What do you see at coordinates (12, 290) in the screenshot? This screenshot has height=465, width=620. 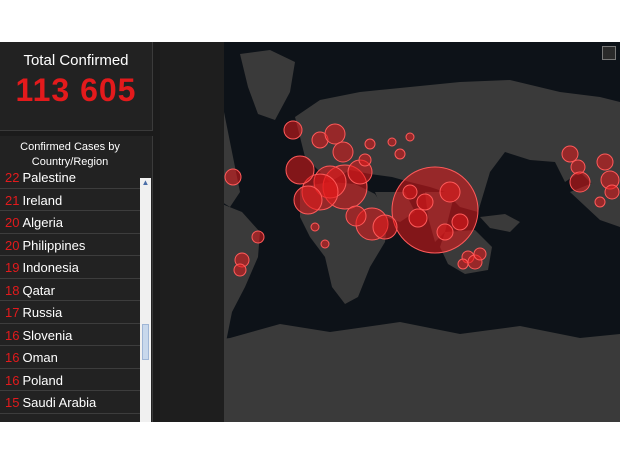 I see `country-count: 18` at bounding box center [12, 290].